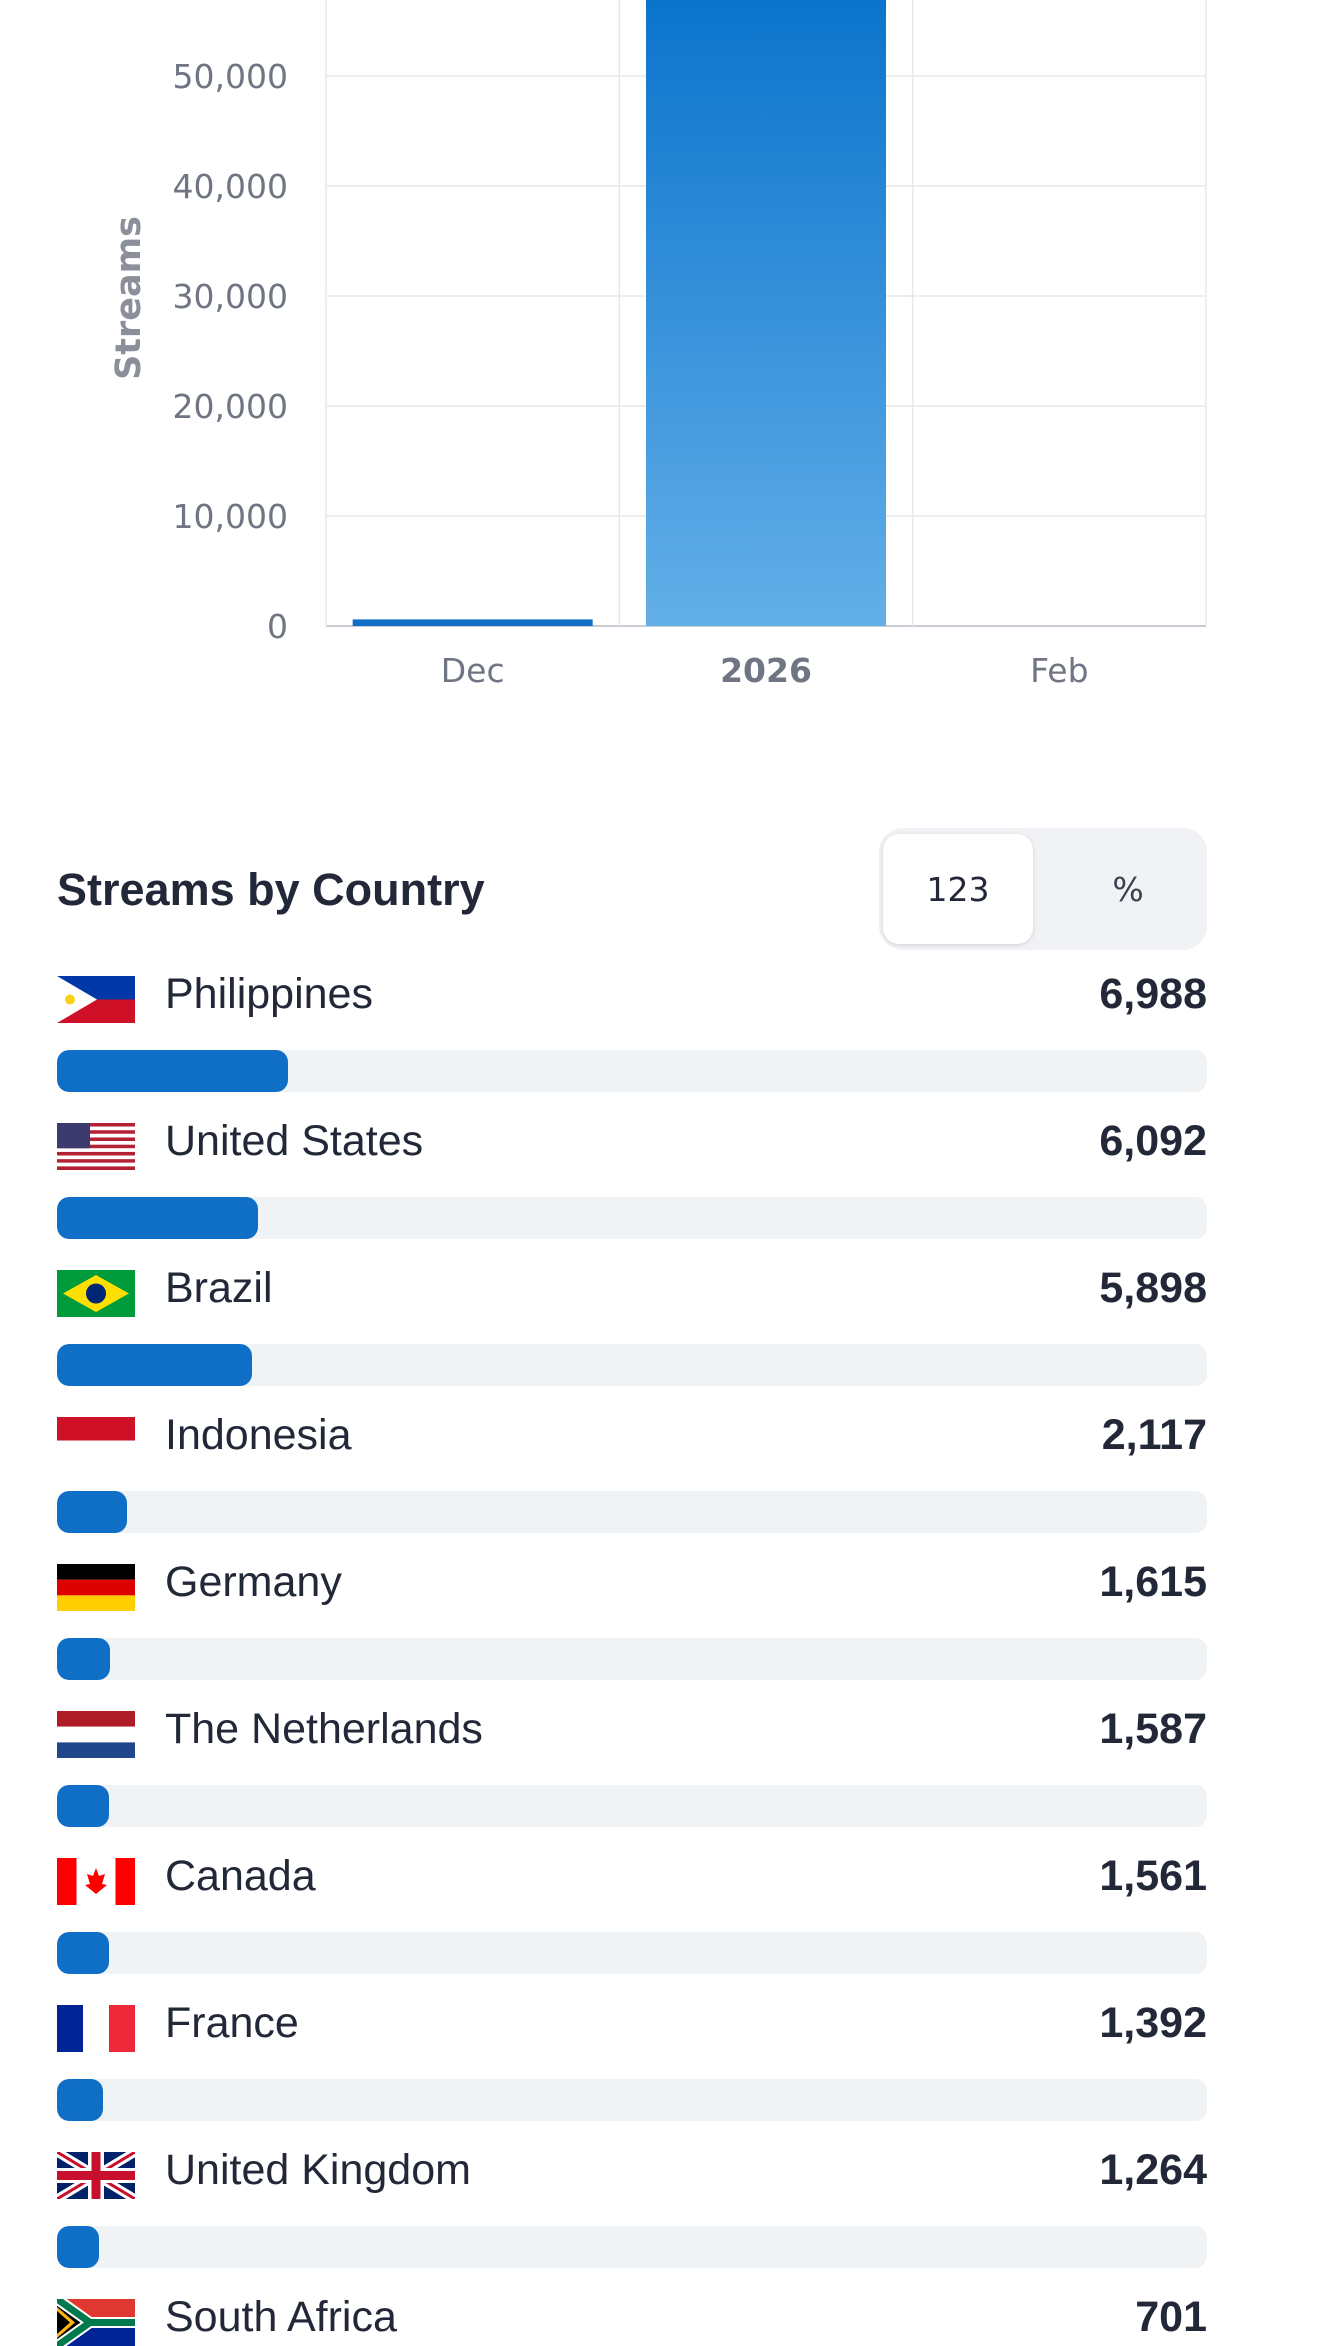 This screenshot has width=1320, height=2346. What do you see at coordinates (96, 1146) in the screenshot?
I see `flag-us-icon` at bounding box center [96, 1146].